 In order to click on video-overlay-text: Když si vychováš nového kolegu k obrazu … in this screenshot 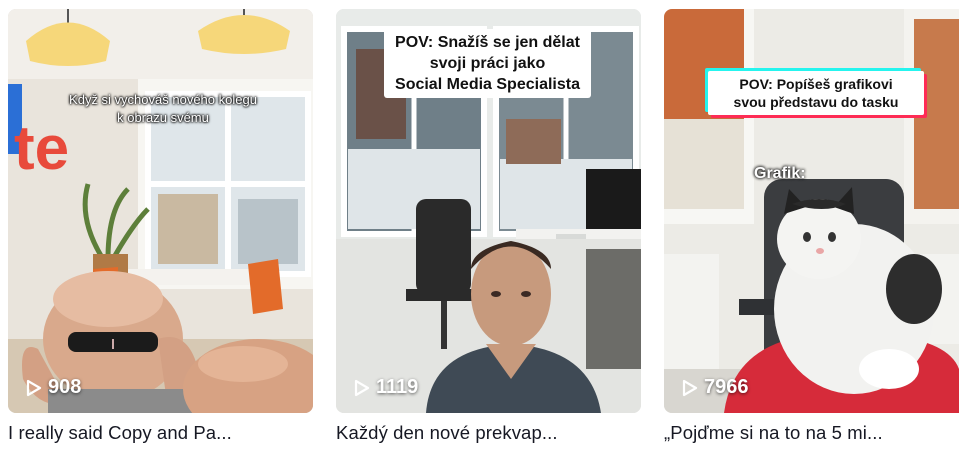, I will do `click(163, 108)`.